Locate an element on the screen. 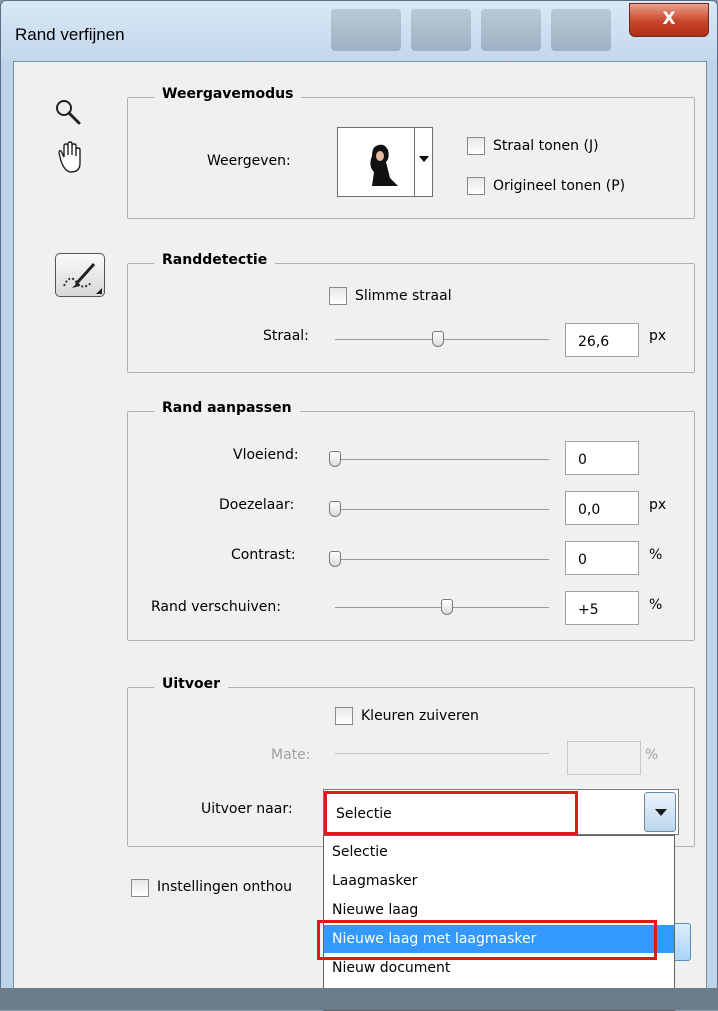 This screenshot has height=1011, width=718. radius-label: Straal: is located at coordinates (286, 336).